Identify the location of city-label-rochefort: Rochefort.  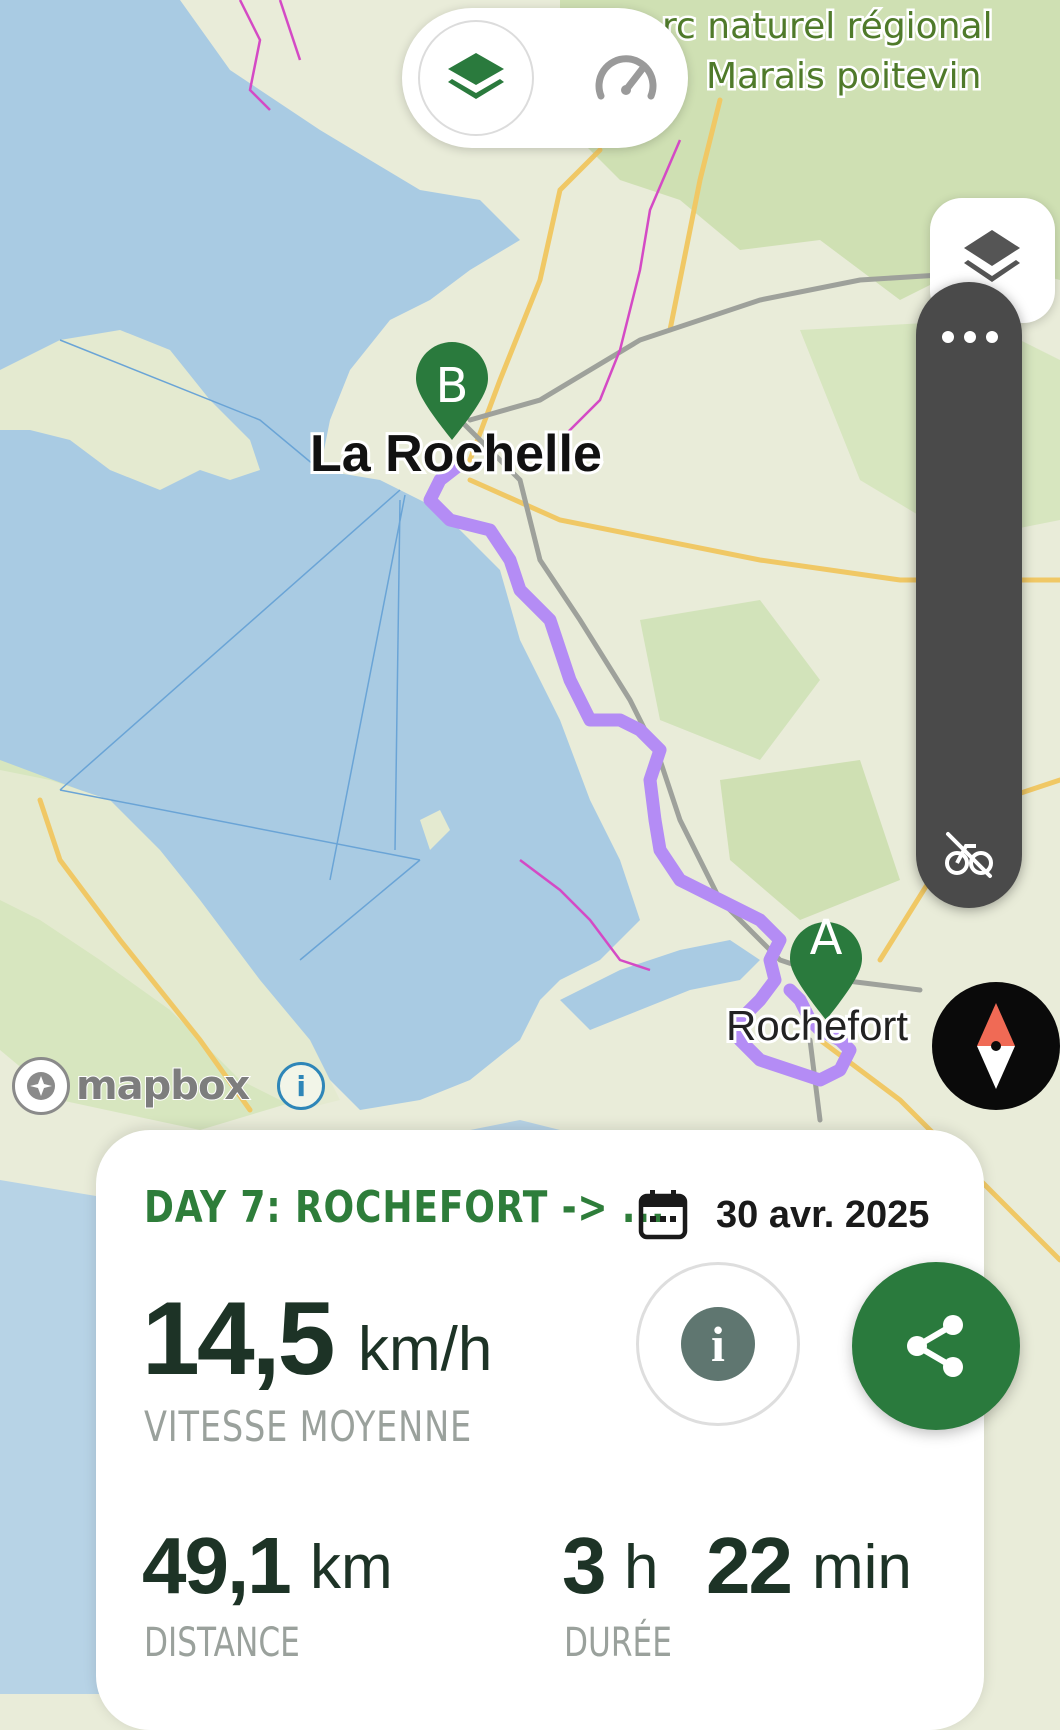
(817, 1025).